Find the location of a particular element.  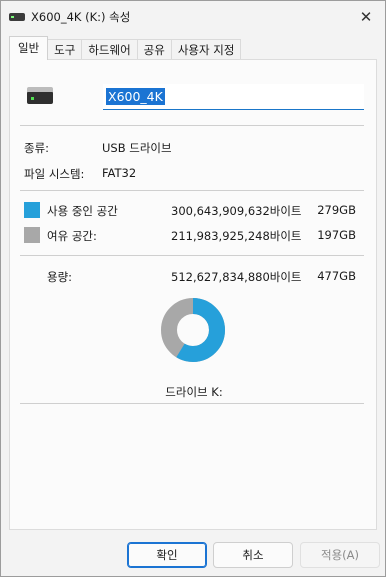

used-space-bytes: 300,643,909,632바이트 is located at coordinates (236, 211).